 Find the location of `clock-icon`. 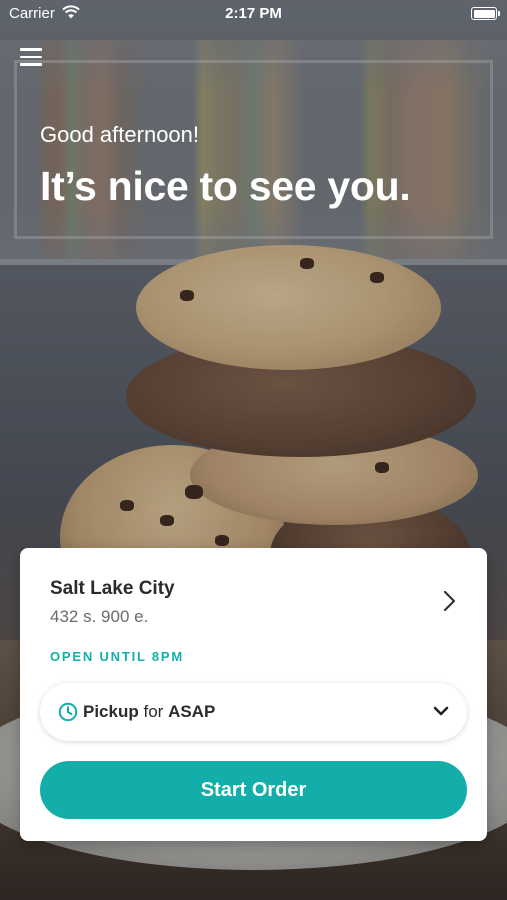

clock-icon is located at coordinates (68, 712).